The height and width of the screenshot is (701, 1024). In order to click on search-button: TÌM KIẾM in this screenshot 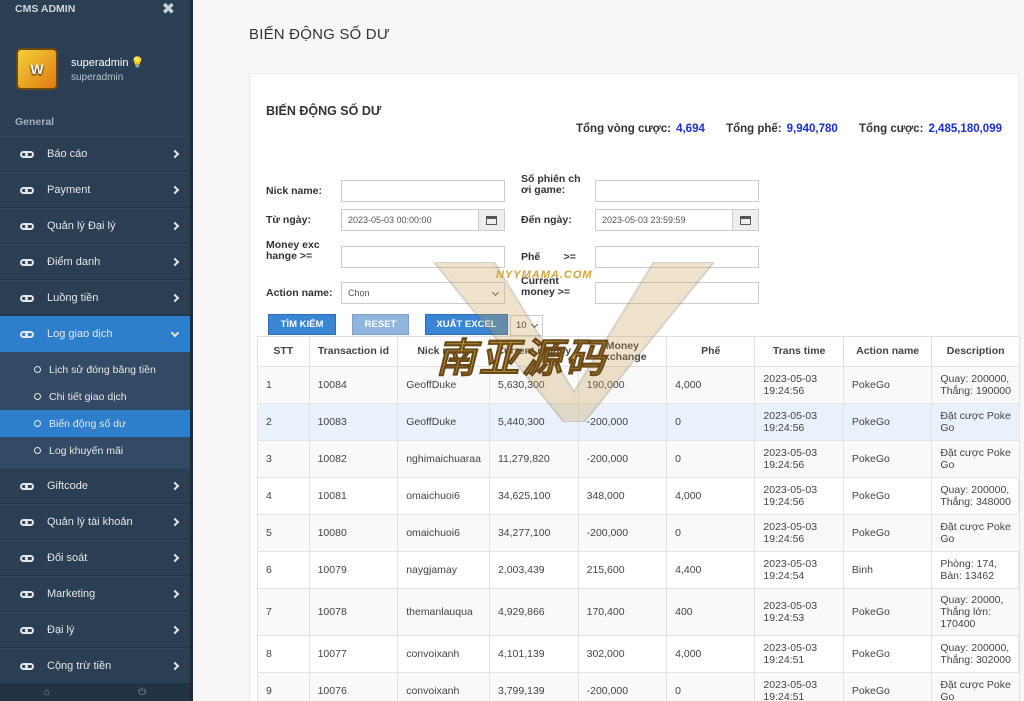, I will do `click(302, 324)`.